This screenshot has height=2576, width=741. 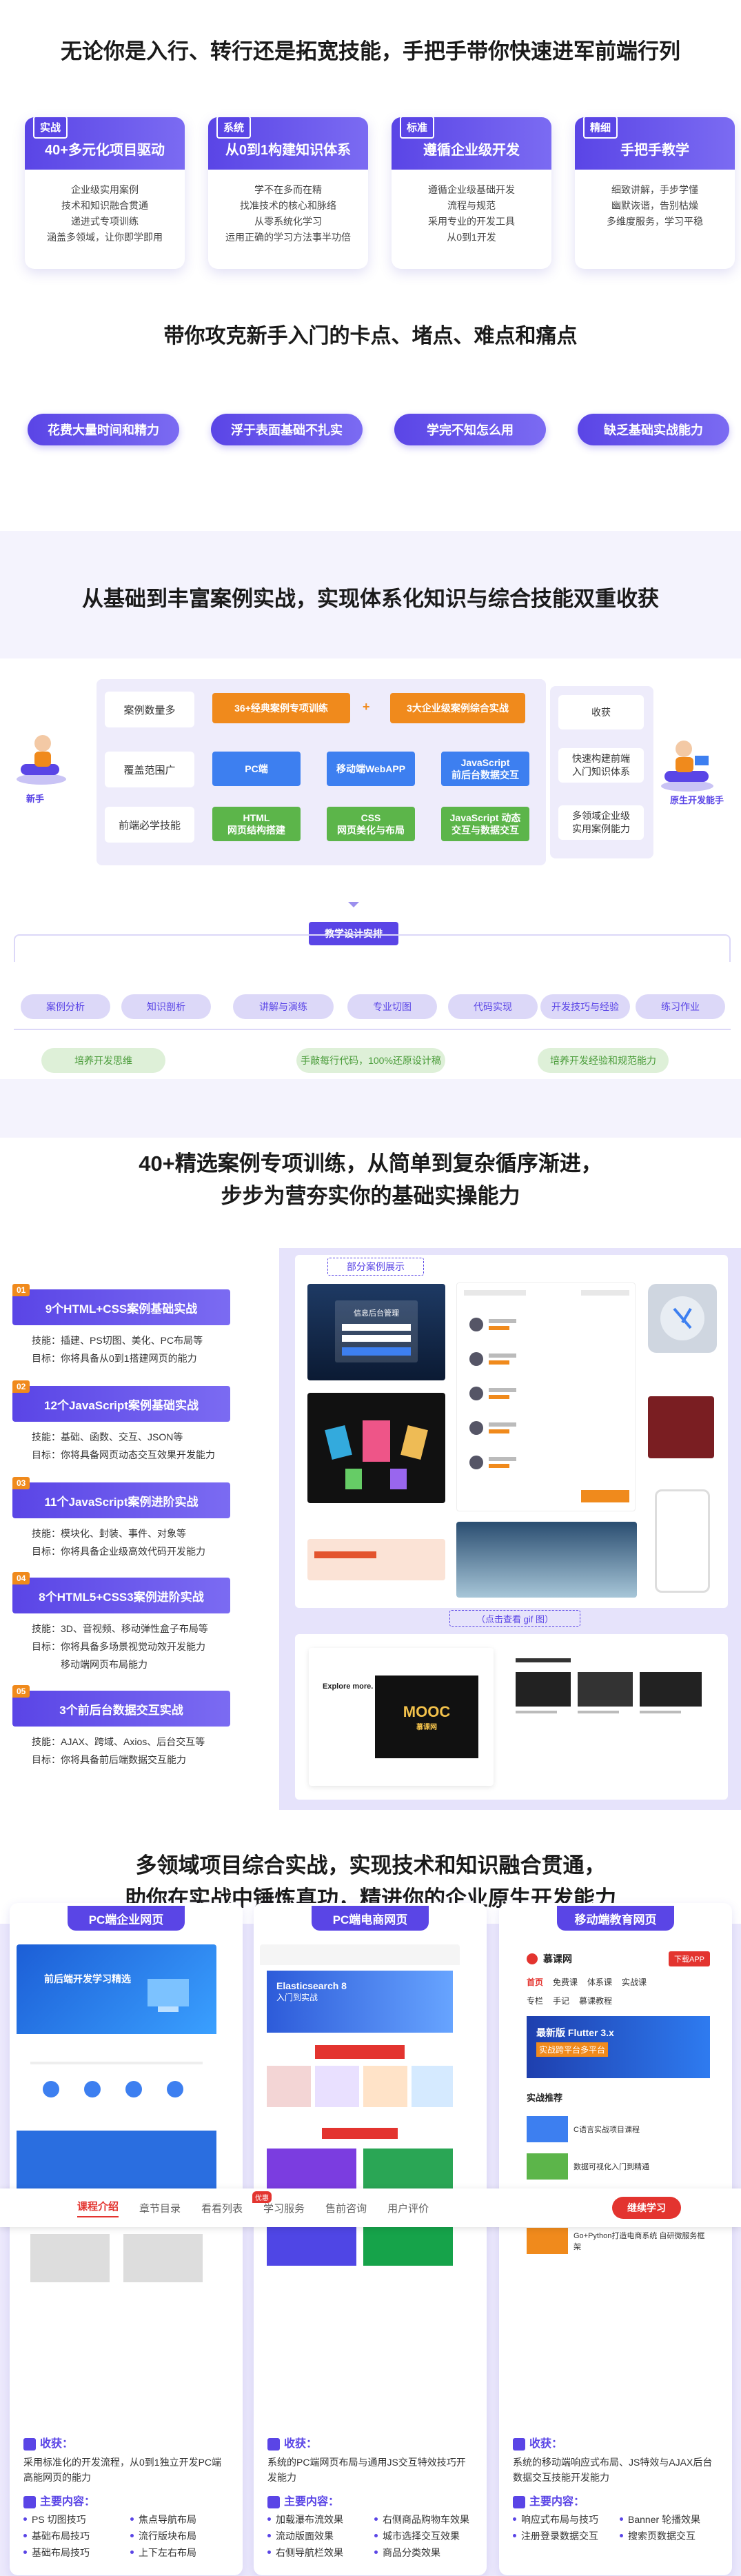 I want to click on mooc-sub: 慕课网, so click(x=426, y=1727).